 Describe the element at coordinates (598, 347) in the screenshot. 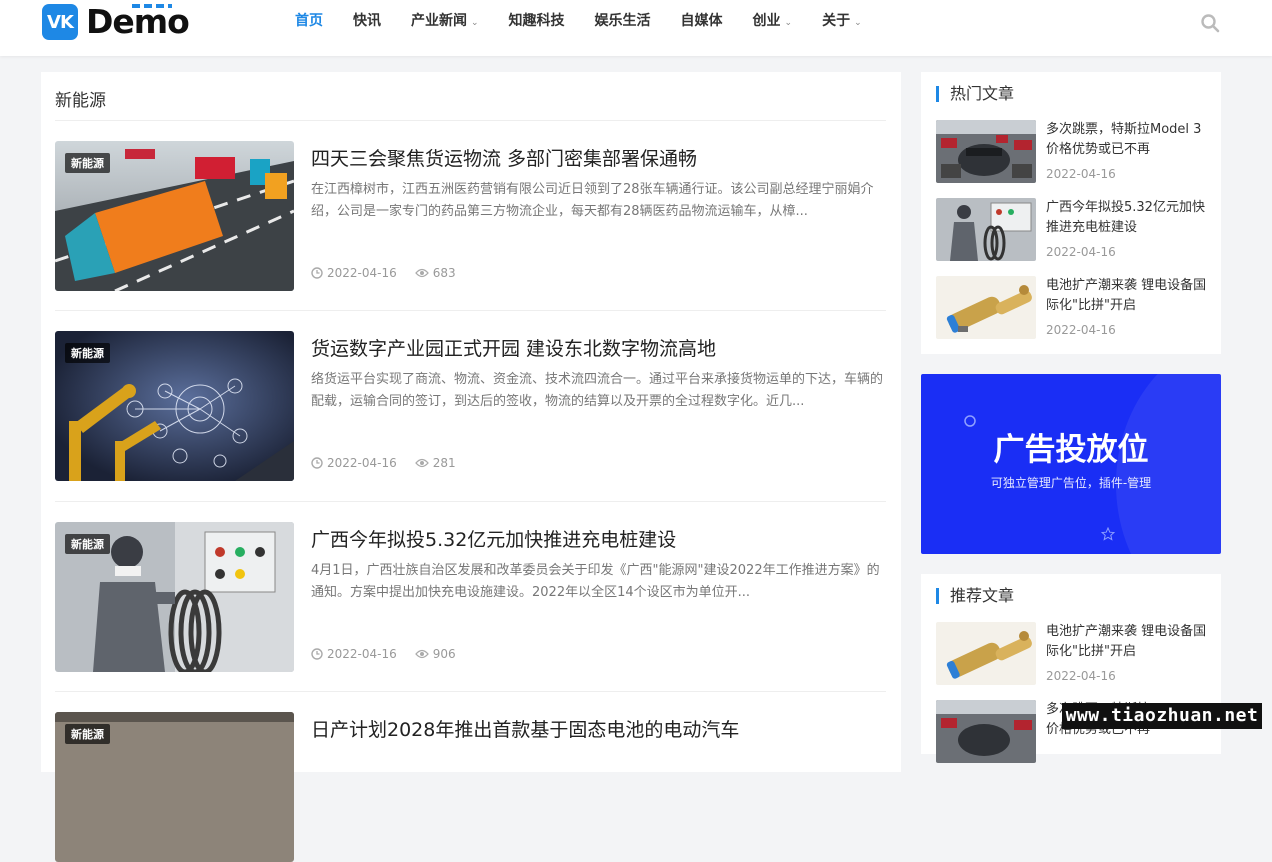

I see `article-title: 货运数字产业园正式开园 建设东北数字物流高地` at that location.